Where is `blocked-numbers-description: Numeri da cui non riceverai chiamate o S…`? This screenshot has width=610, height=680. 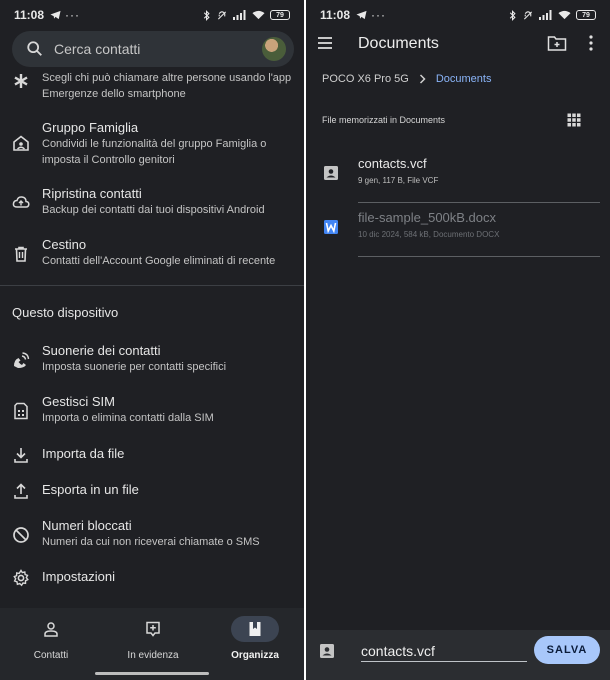
blocked-numbers-description: Numeri da cui non riceverai chiamate o S… is located at coordinates (151, 542).